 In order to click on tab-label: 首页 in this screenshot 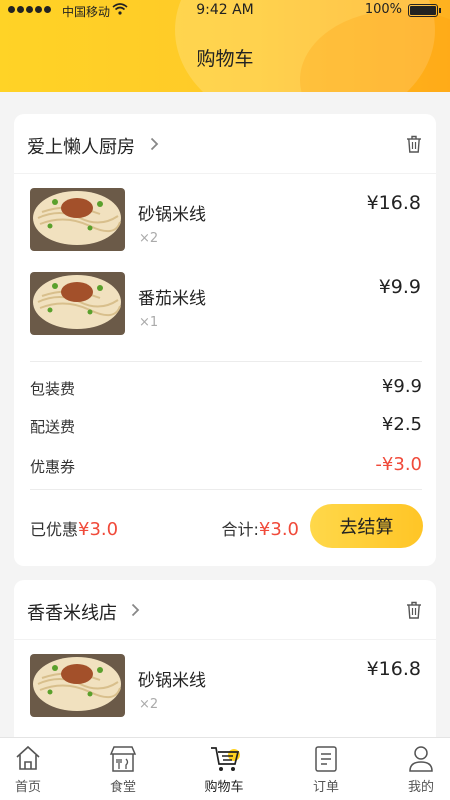, I will do `click(27, 787)`.